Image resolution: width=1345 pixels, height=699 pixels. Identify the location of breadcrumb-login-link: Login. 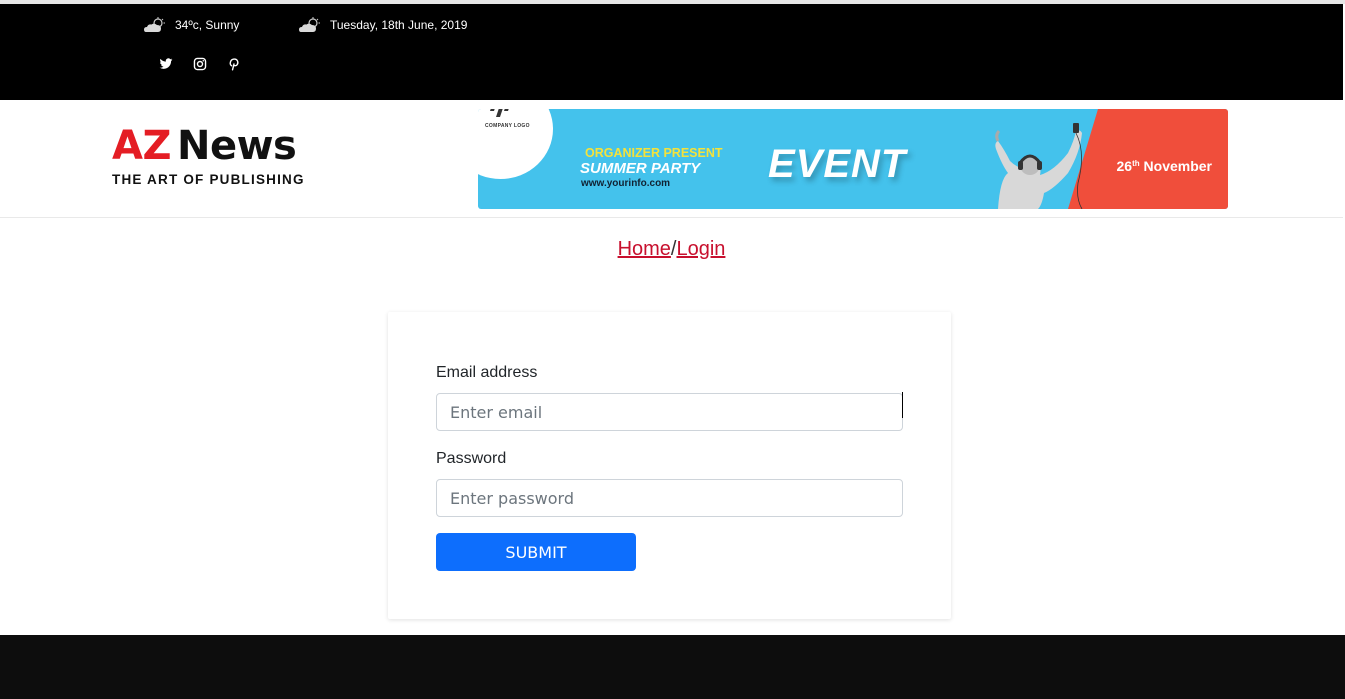
(700, 249).